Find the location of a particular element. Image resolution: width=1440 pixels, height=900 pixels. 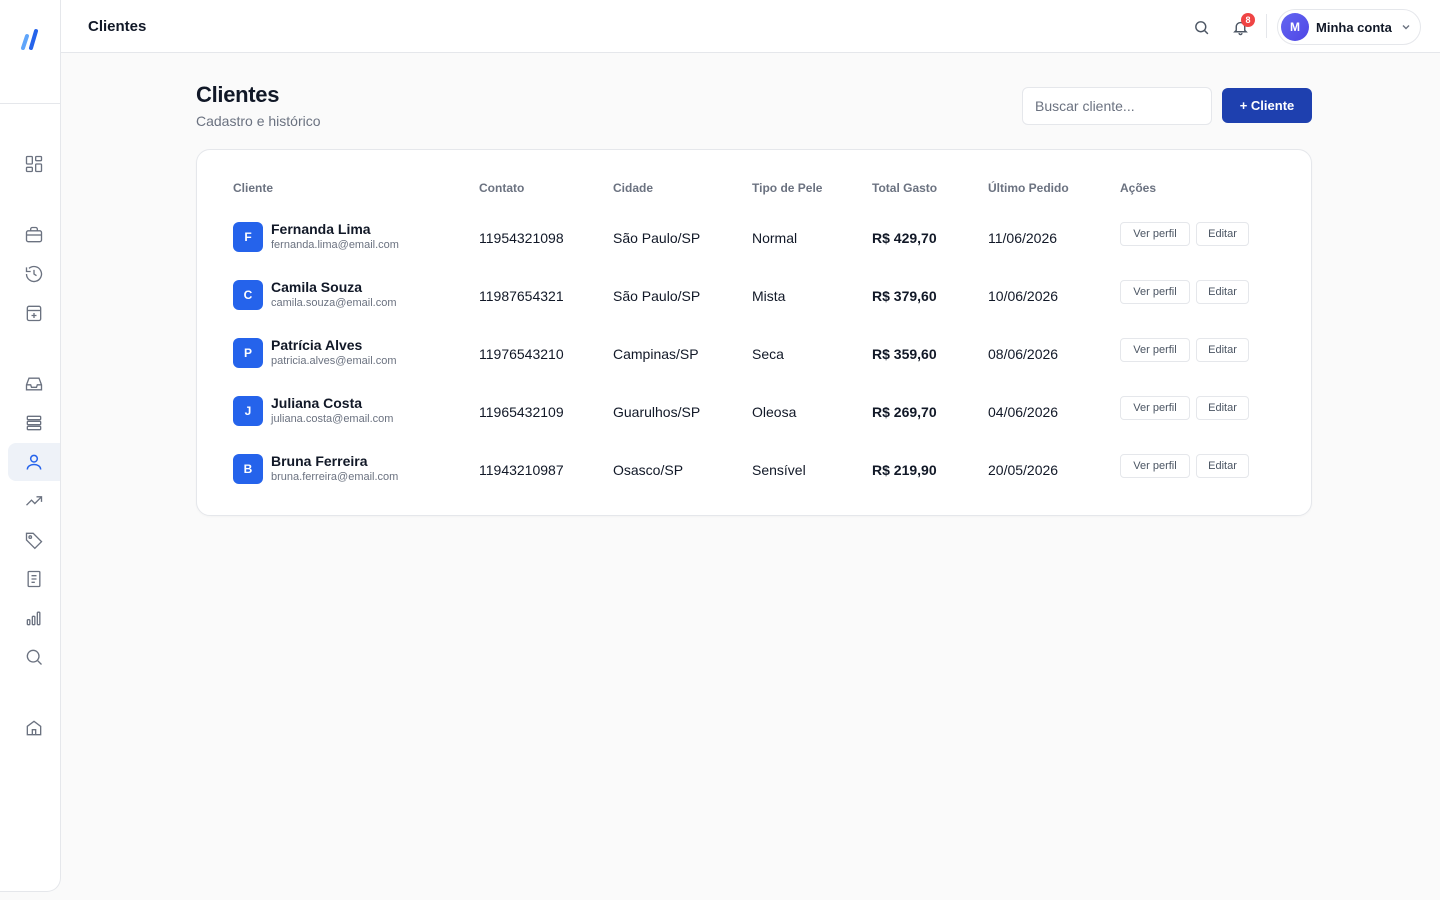

trending-up-icon is located at coordinates (34, 501).